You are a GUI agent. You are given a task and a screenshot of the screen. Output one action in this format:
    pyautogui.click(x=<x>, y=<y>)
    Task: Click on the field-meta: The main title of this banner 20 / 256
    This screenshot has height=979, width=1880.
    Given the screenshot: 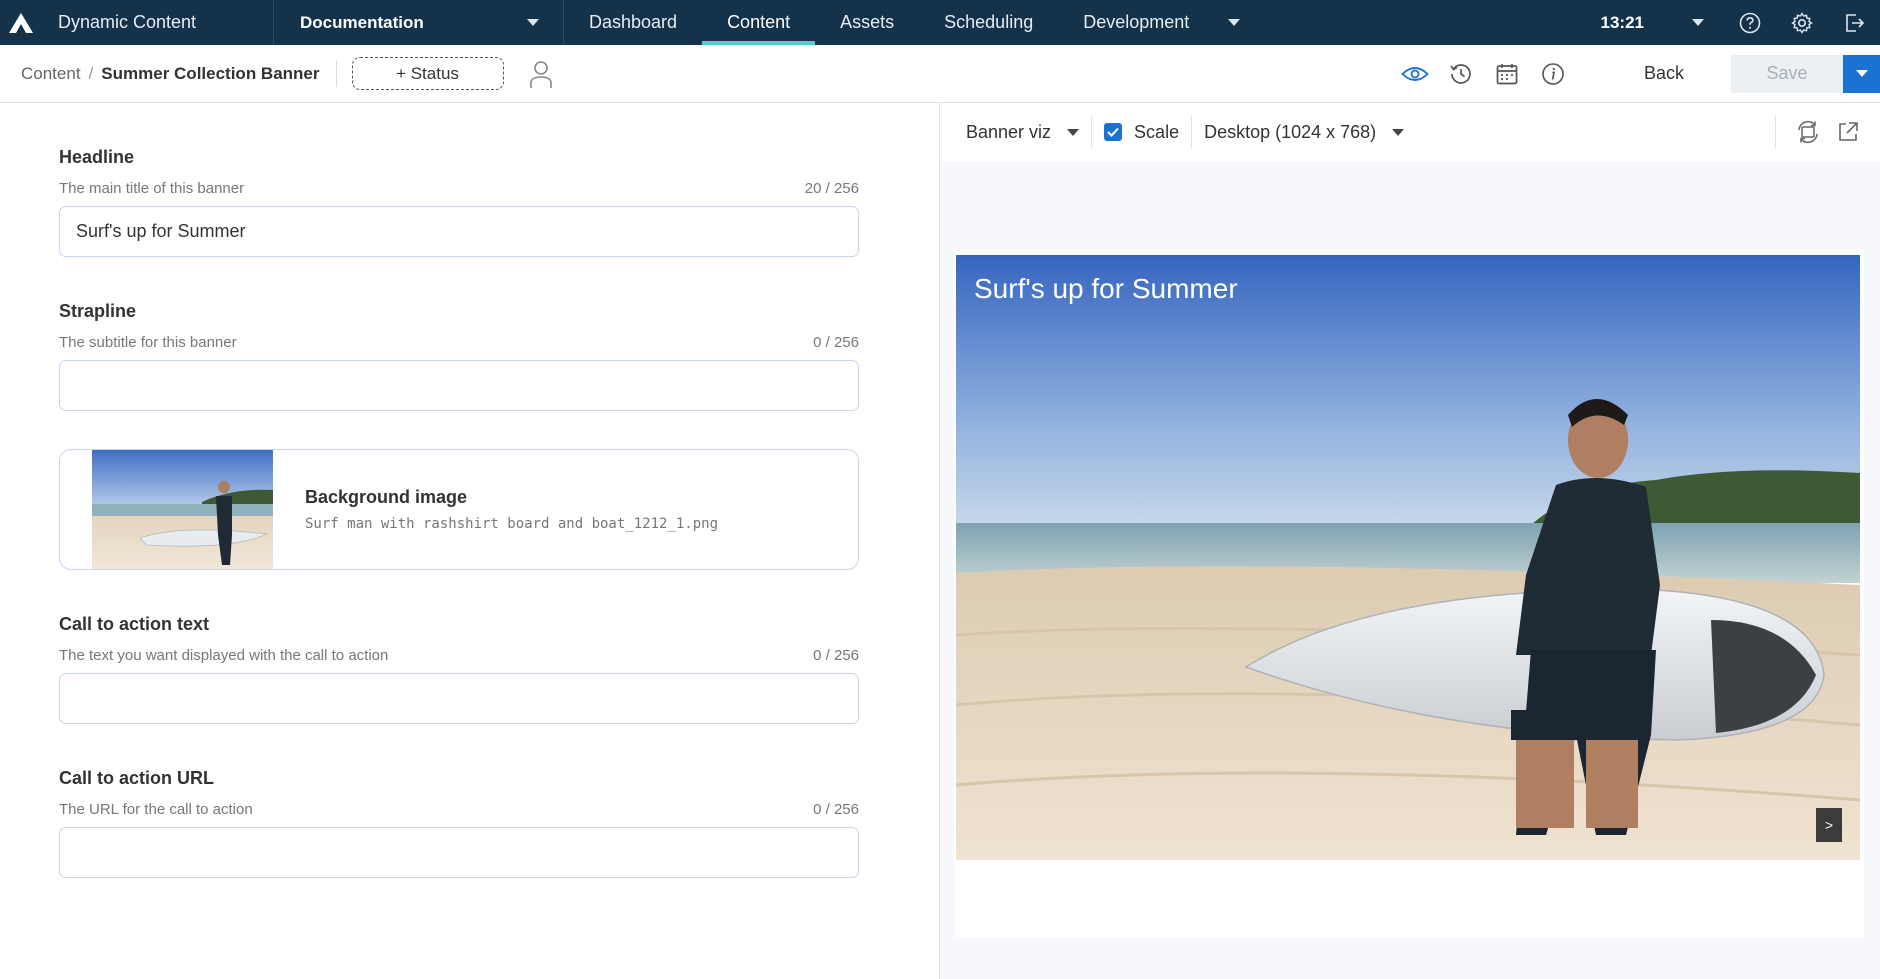 What is the action you would take?
    pyautogui.click(x=459, y=188)
    